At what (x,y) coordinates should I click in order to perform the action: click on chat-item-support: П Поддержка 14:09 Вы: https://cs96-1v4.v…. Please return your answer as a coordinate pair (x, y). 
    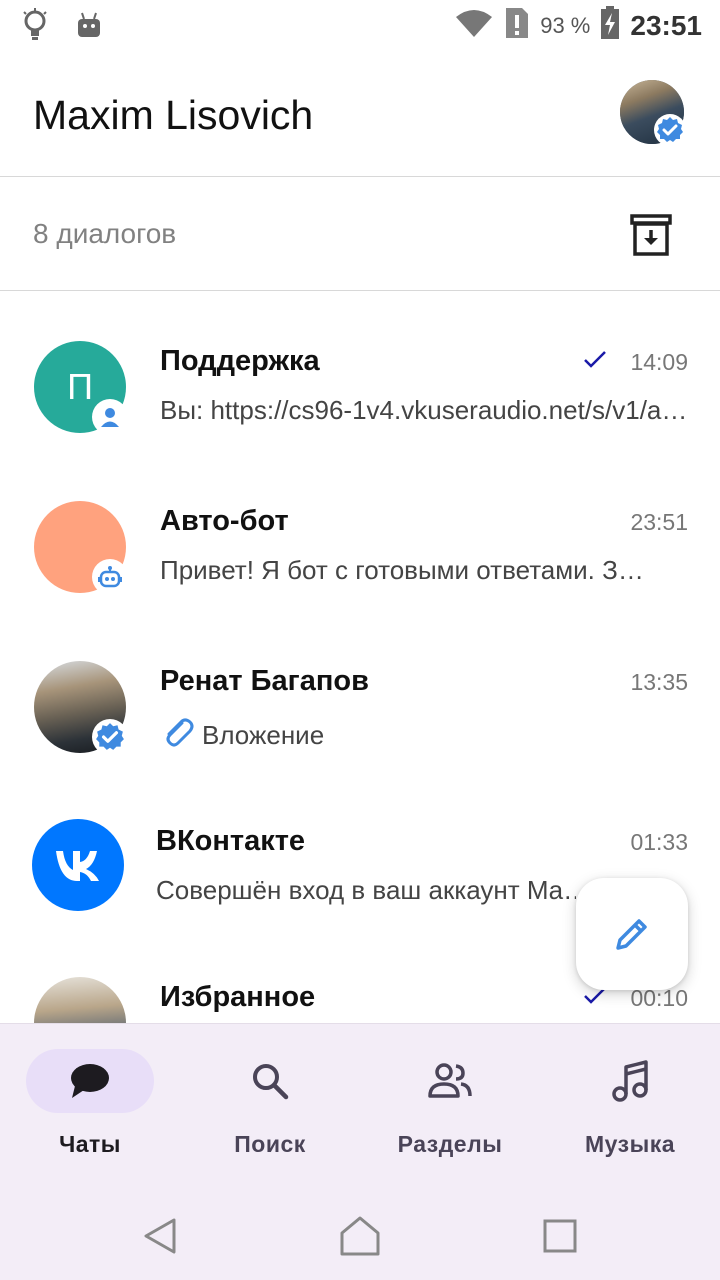
    Looking at the image, I should click on (360, 375).